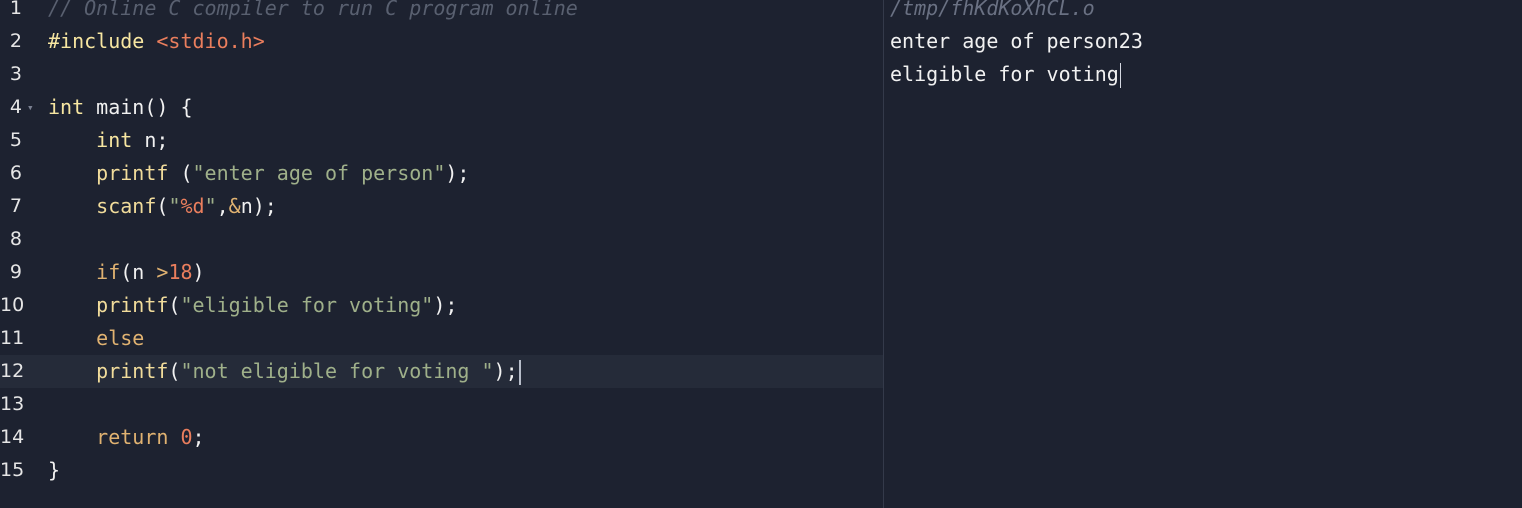 This screenshot has height=508, width=1522. I want to click on code-text: return 0;, so click(126, 437).